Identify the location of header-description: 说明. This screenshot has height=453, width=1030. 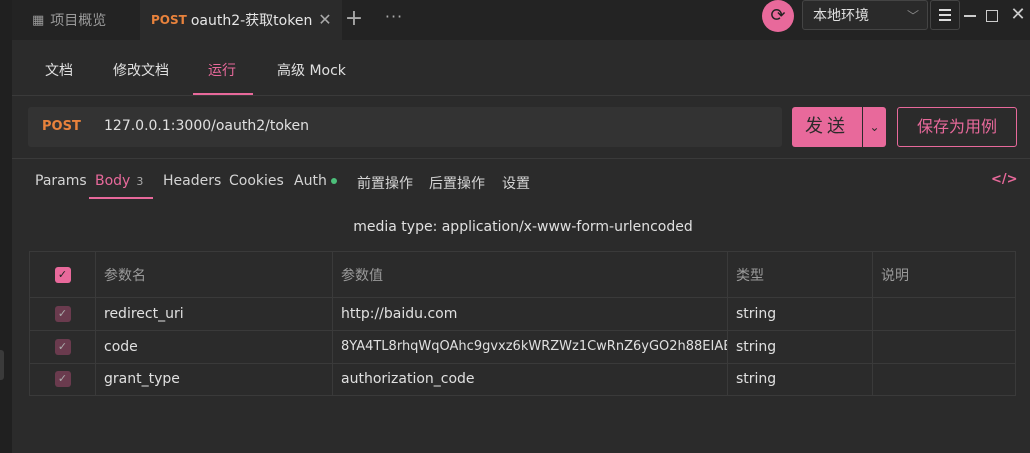
(943, 274).